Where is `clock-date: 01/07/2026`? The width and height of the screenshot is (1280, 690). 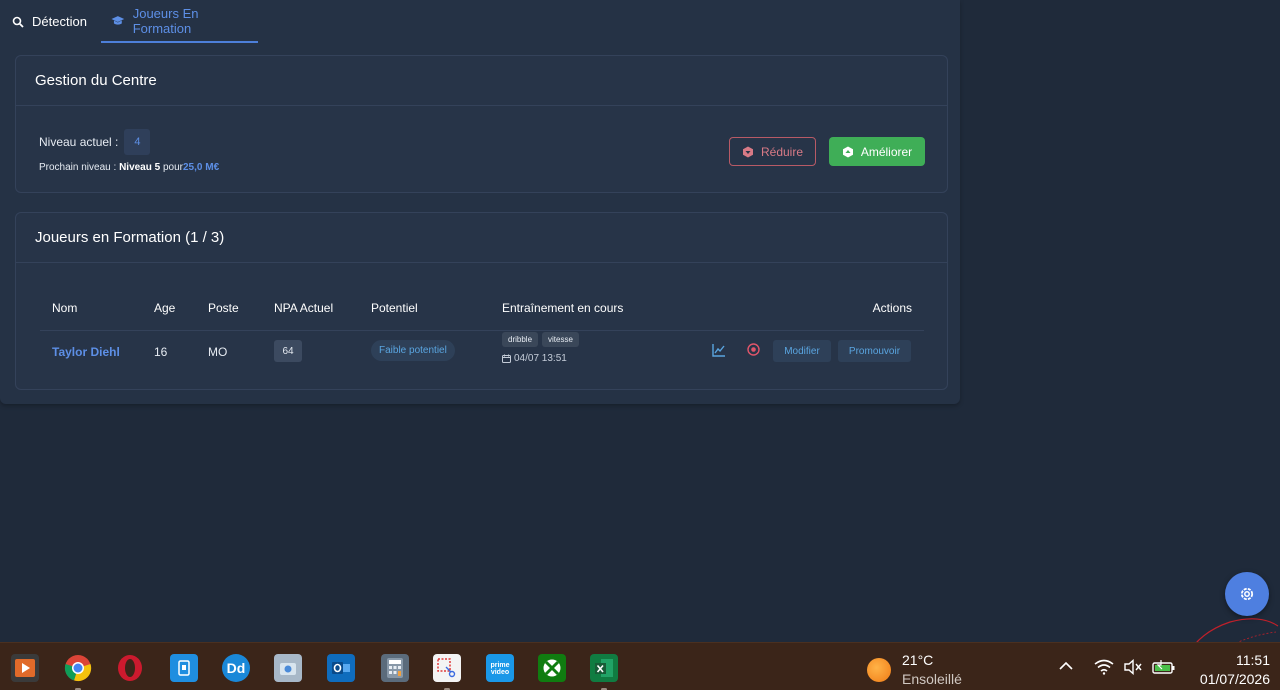
clock-date: 01/07/2026 is located at coordinates (1235, 679).